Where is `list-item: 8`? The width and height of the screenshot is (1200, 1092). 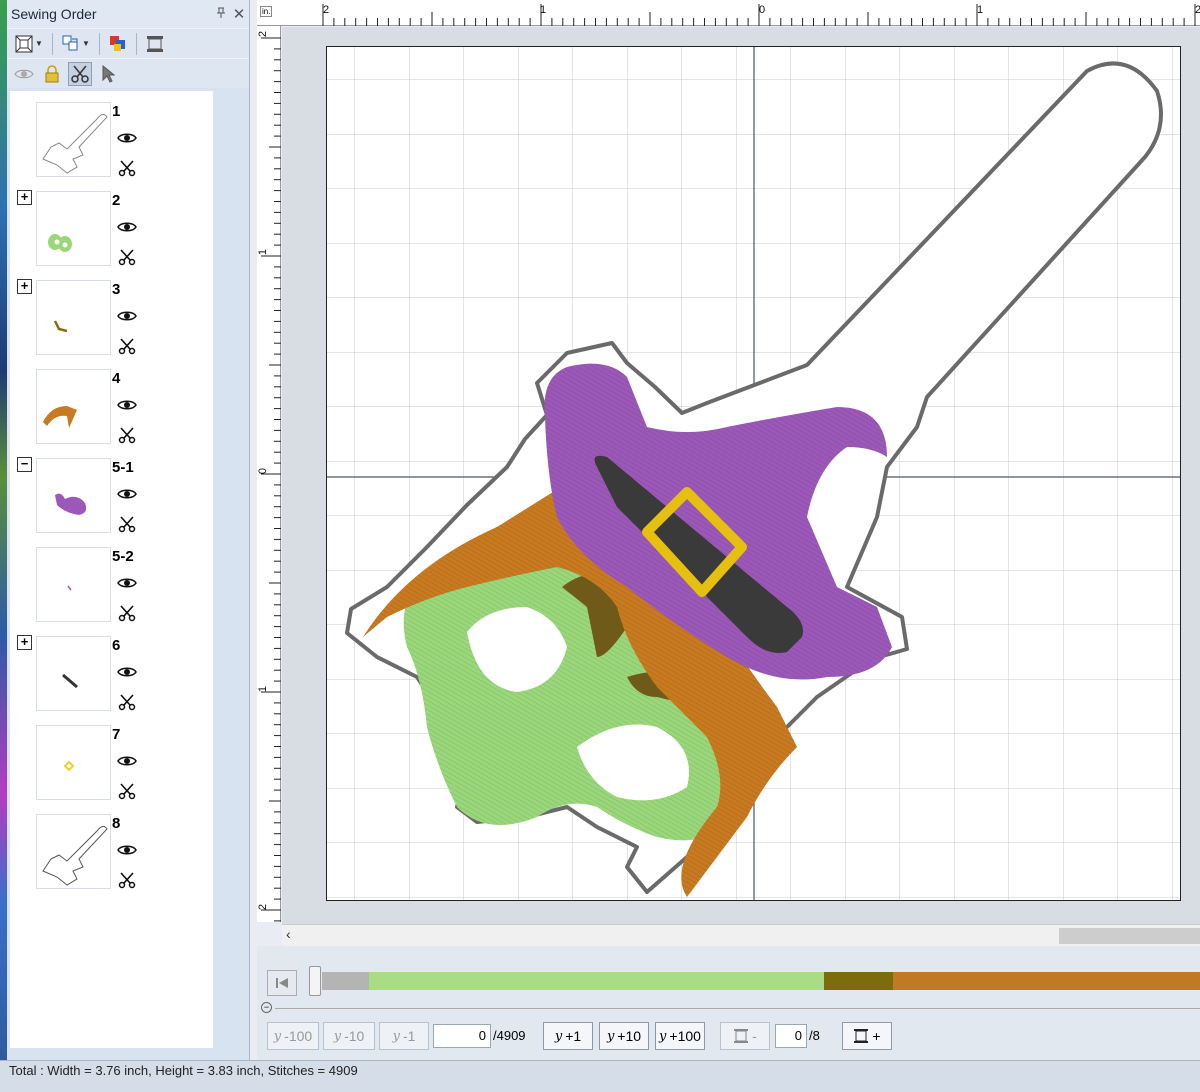 list-item: 8 is located at coordinates (111, 847).